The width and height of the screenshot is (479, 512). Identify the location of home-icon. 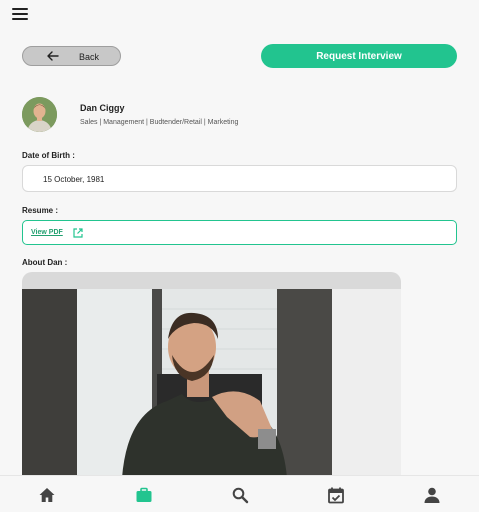
(47, 495).